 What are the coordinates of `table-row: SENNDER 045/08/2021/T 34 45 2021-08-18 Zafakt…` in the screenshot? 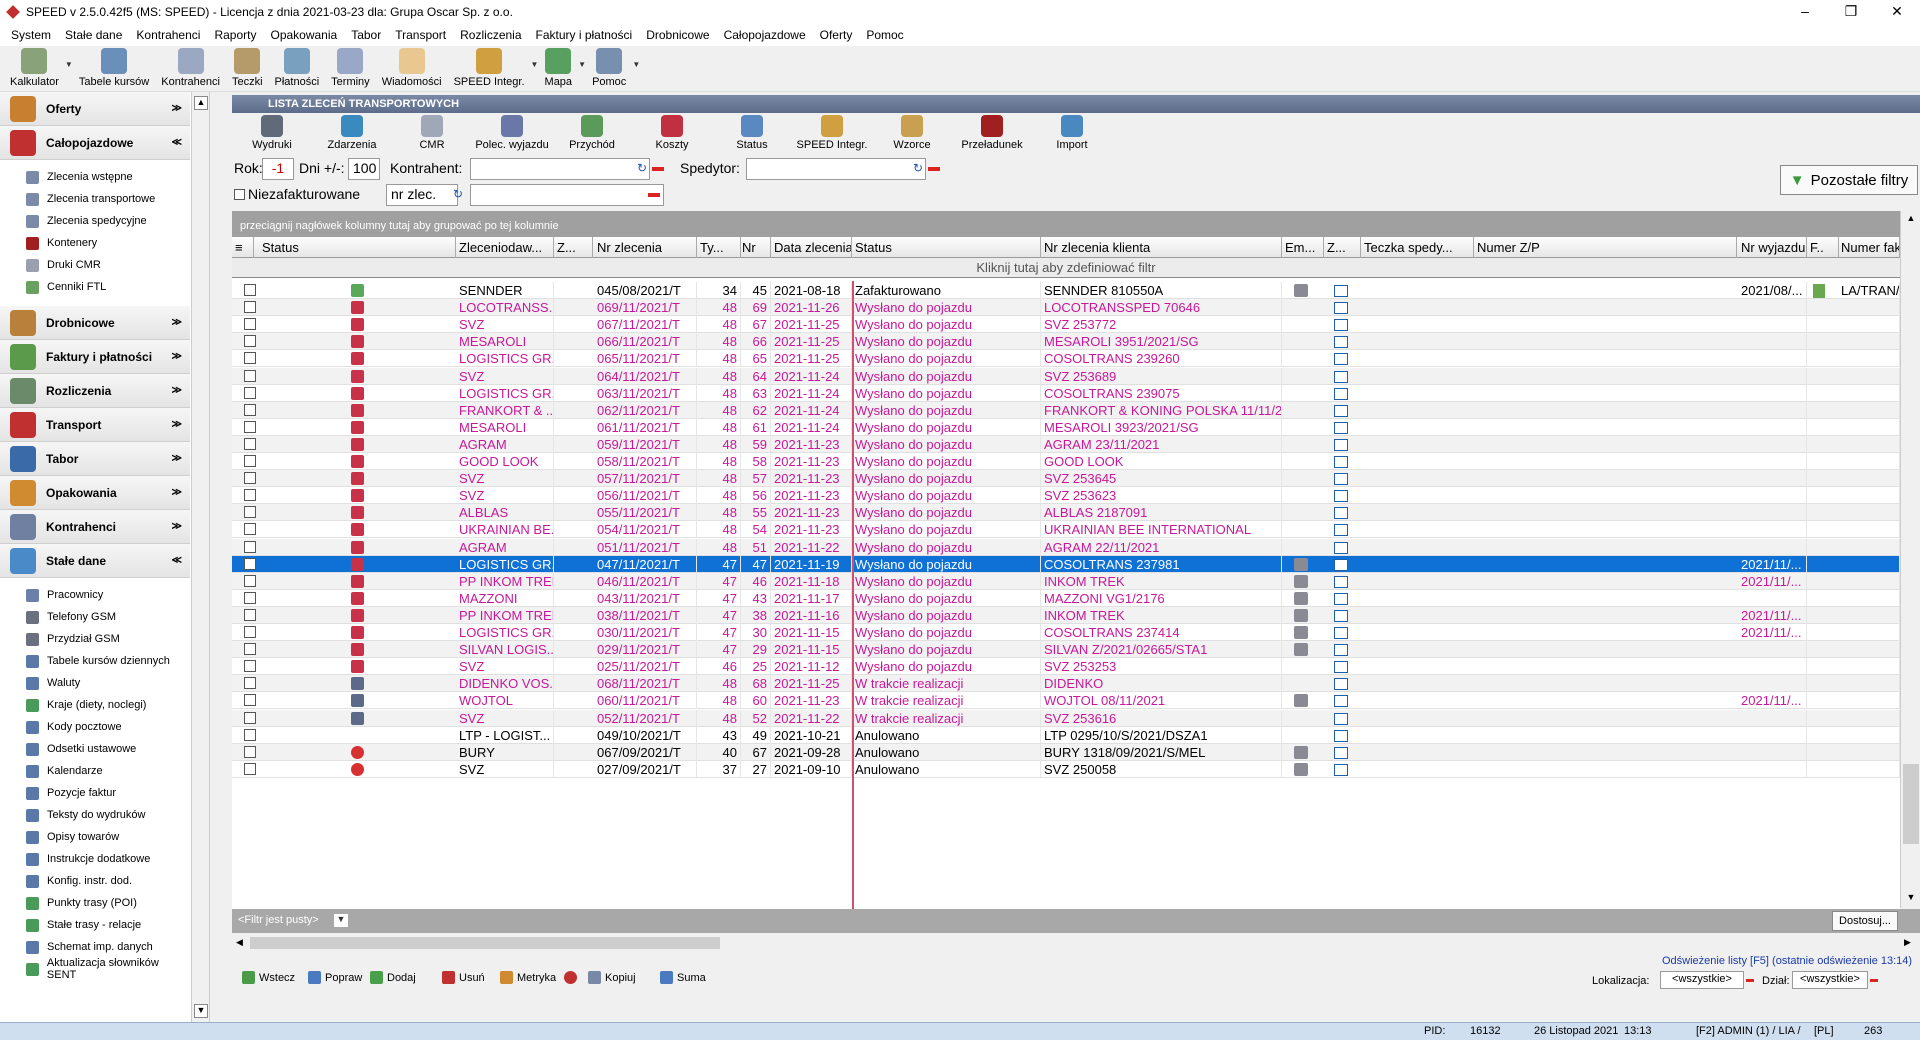 It's located at (1066, 290).